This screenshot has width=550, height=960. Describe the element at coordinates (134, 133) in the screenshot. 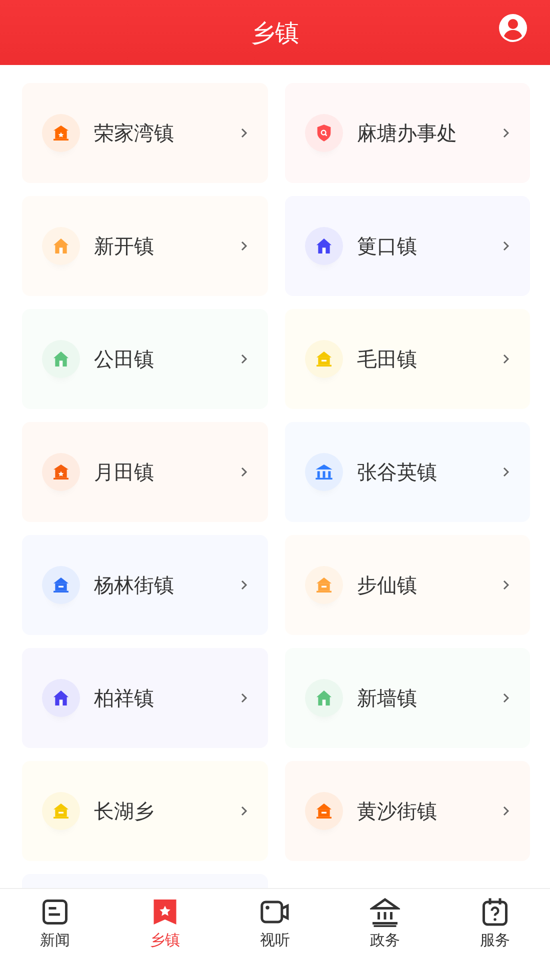

I see `town-name: 荣家湾镇` at that location.